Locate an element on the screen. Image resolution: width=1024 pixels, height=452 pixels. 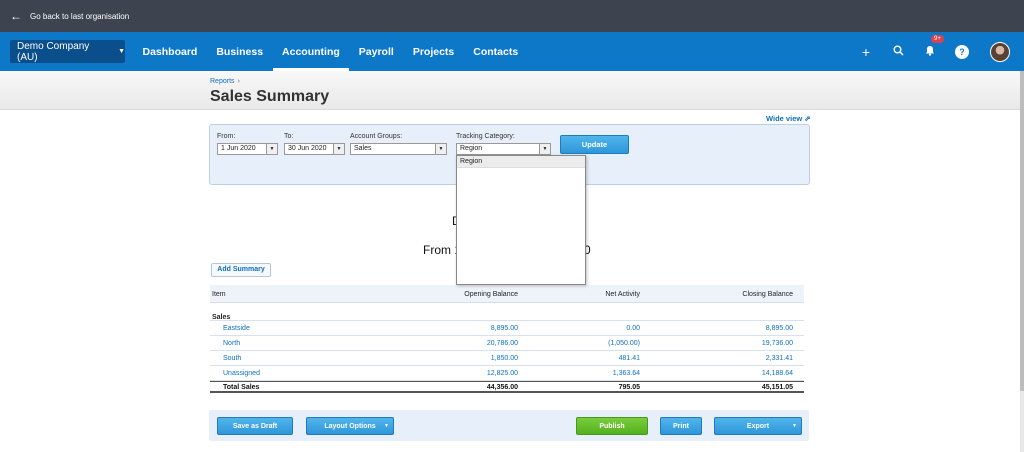
section-heading: Sales is located at coordinates (507, 312).